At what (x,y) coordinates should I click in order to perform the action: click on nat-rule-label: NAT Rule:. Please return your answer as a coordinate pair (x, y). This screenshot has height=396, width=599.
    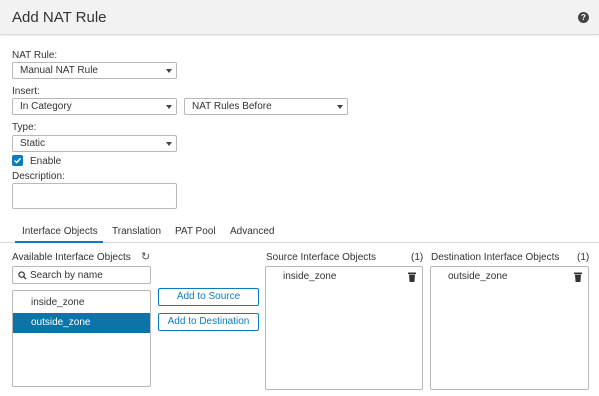
    Looking at the image, I should click on (35, 55).